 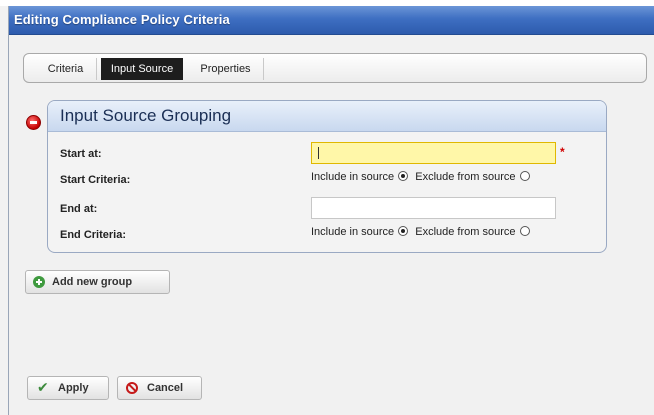 What do you see at coordinates (327, 116) in the screenshot?
I see `group-header: Input Source Grouping` at bounding box center [327, 116].